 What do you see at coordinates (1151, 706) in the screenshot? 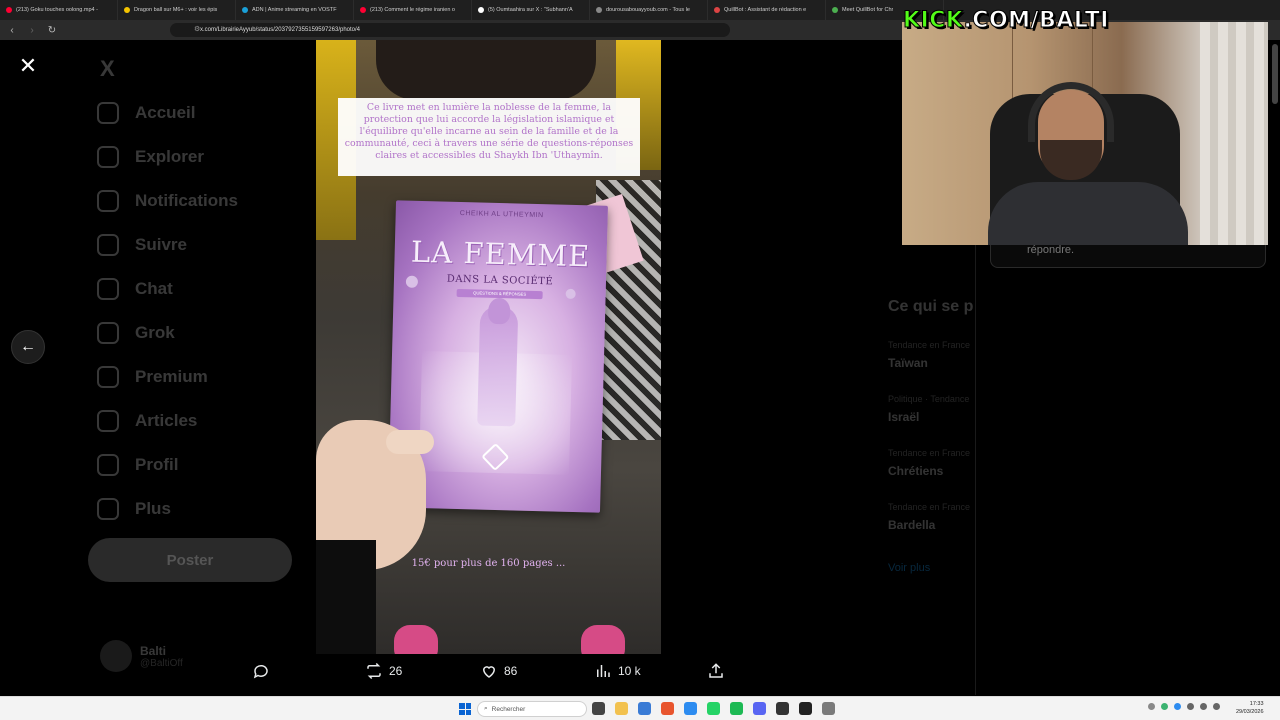
I see `chevron-up-icon` at bounding box center [1151, 706].